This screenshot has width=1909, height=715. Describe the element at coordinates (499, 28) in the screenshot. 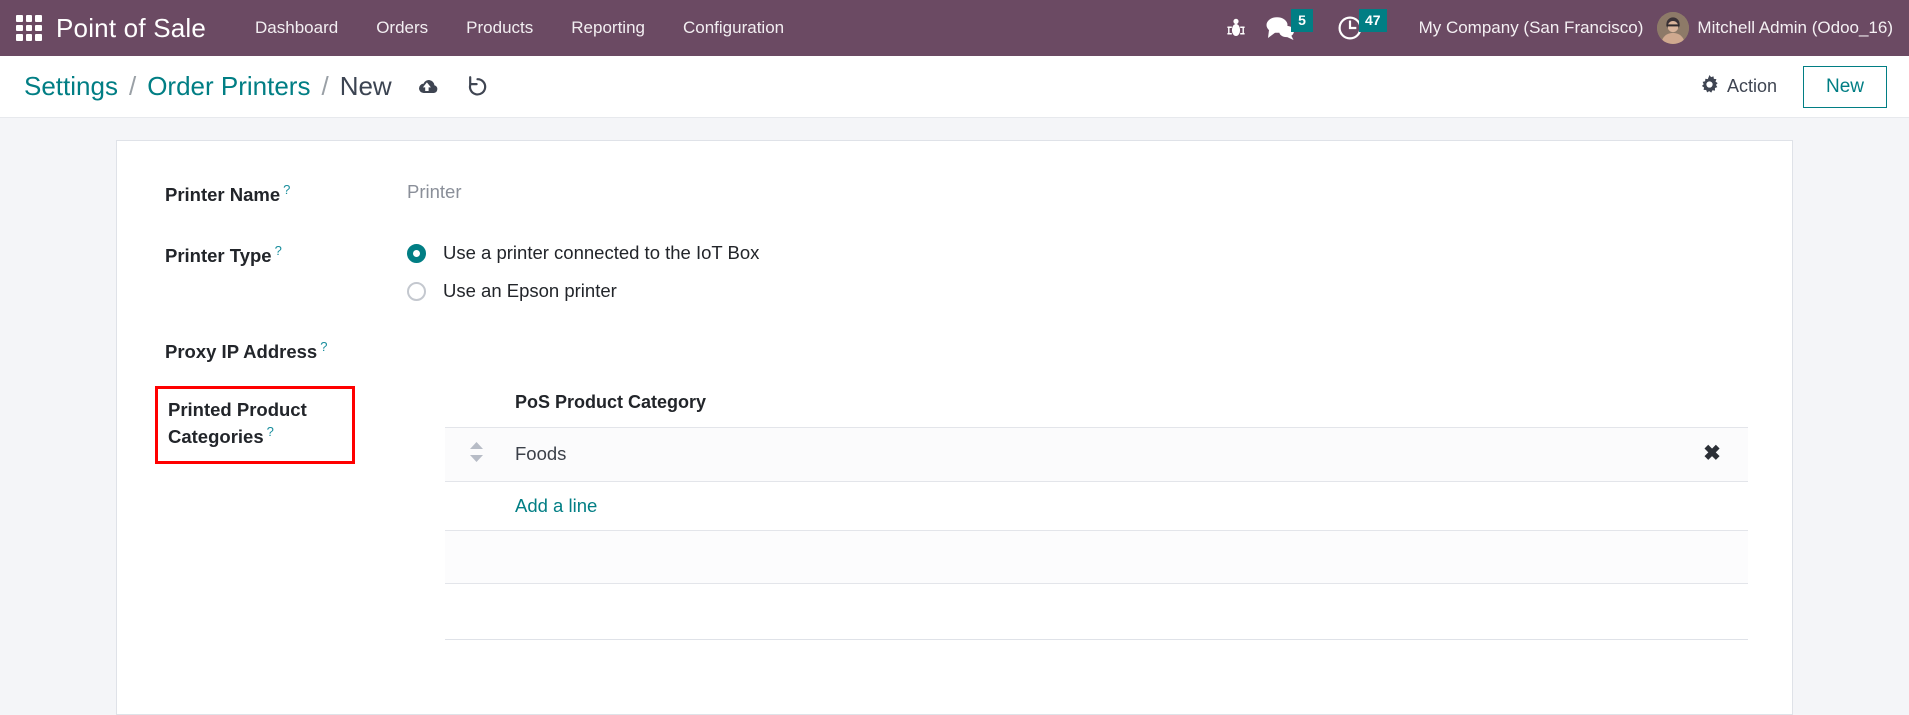

I see `nav-item-products: Products` at that location.